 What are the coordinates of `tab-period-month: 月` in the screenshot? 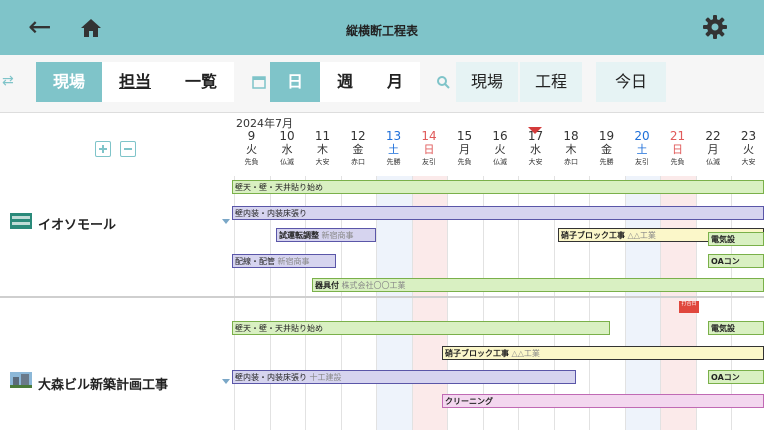 It's located at (395, 82).